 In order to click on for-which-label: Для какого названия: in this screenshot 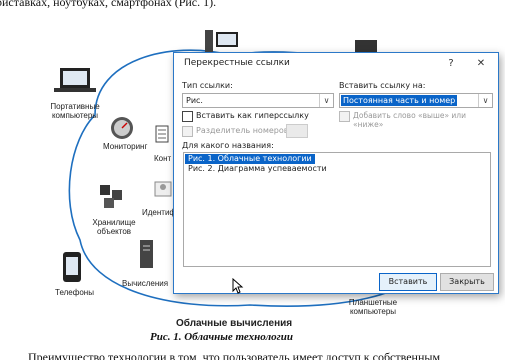, I will do `click(228, 145)`.